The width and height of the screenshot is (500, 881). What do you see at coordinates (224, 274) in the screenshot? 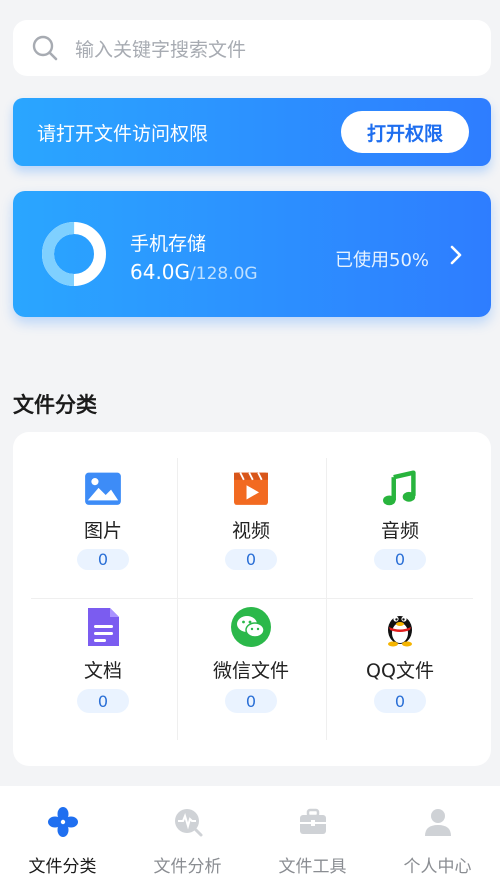
I see `storage-total: /128.0G` at bounding box center [224, 274].